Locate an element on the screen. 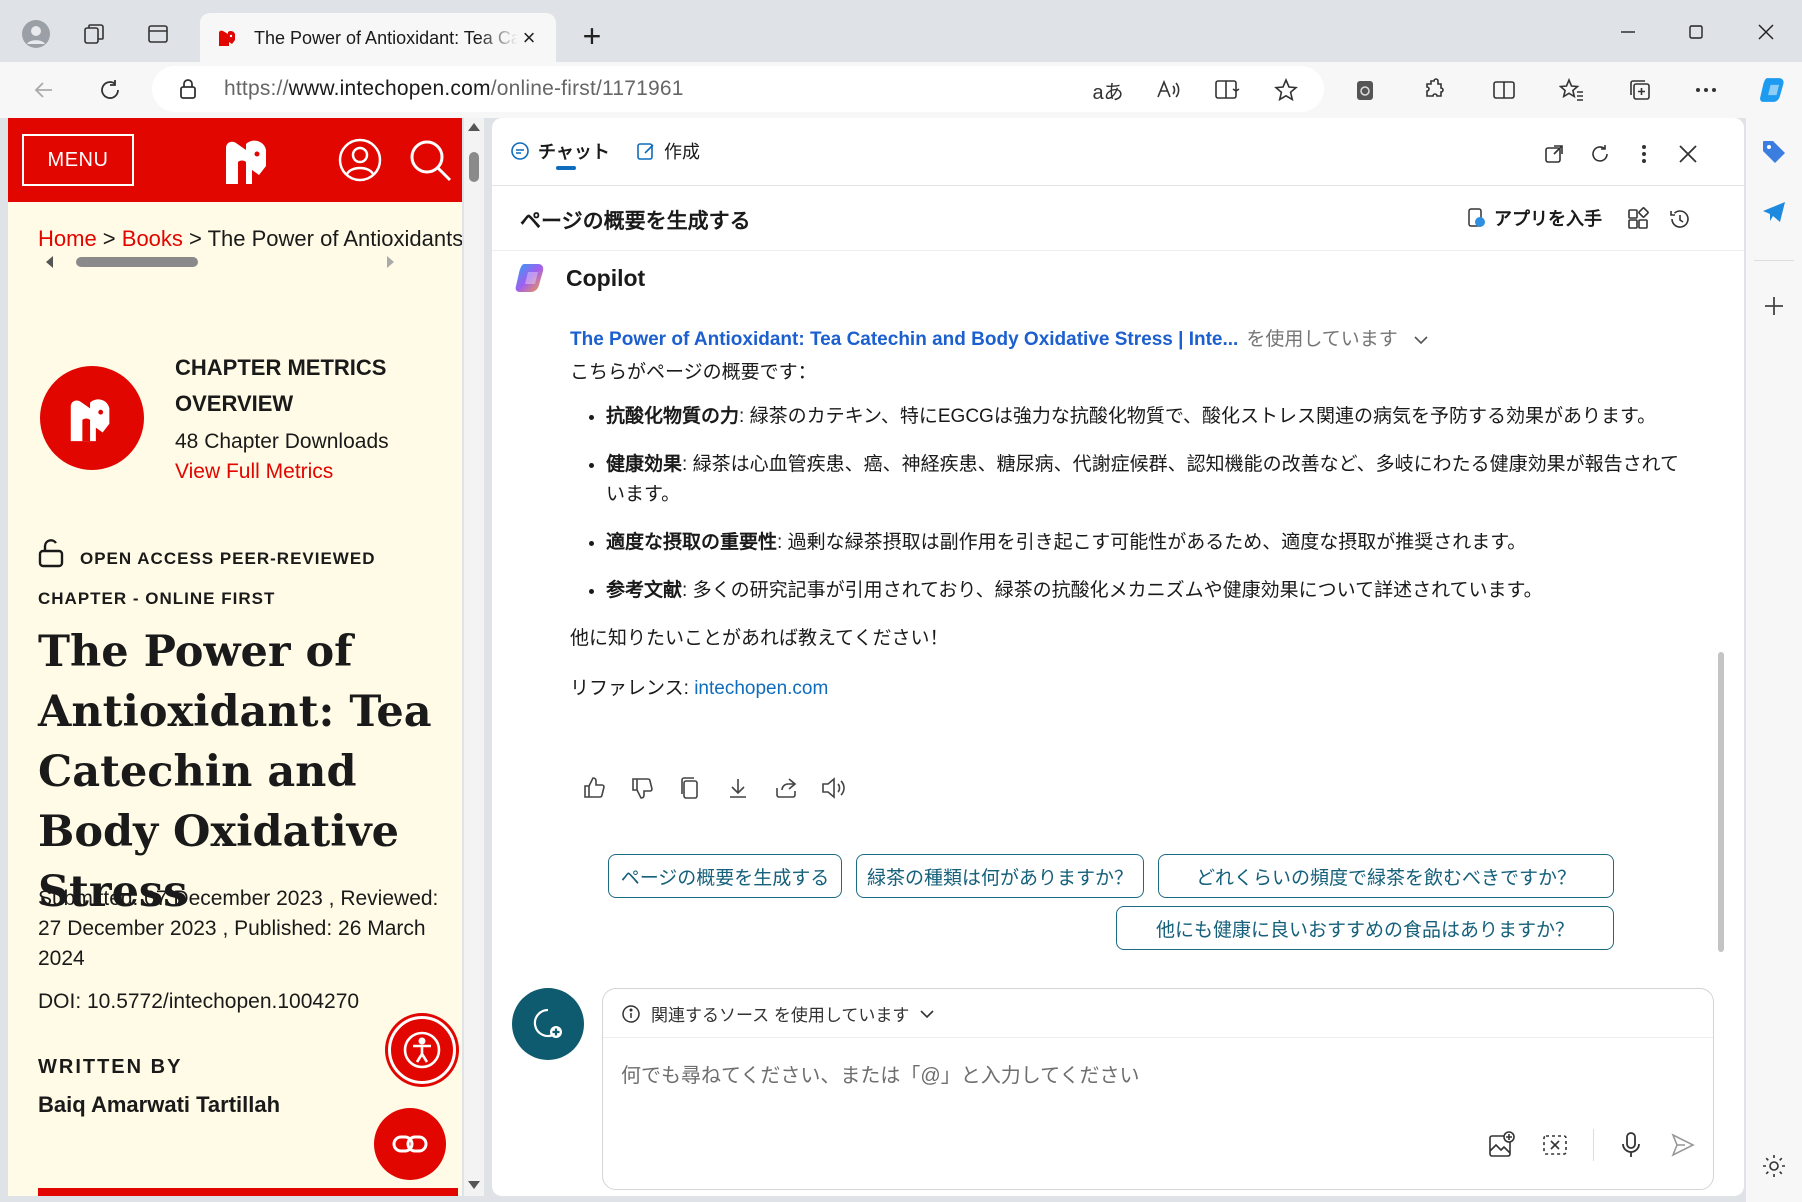  close-pane-icon is located at coordinates (1688, 154).